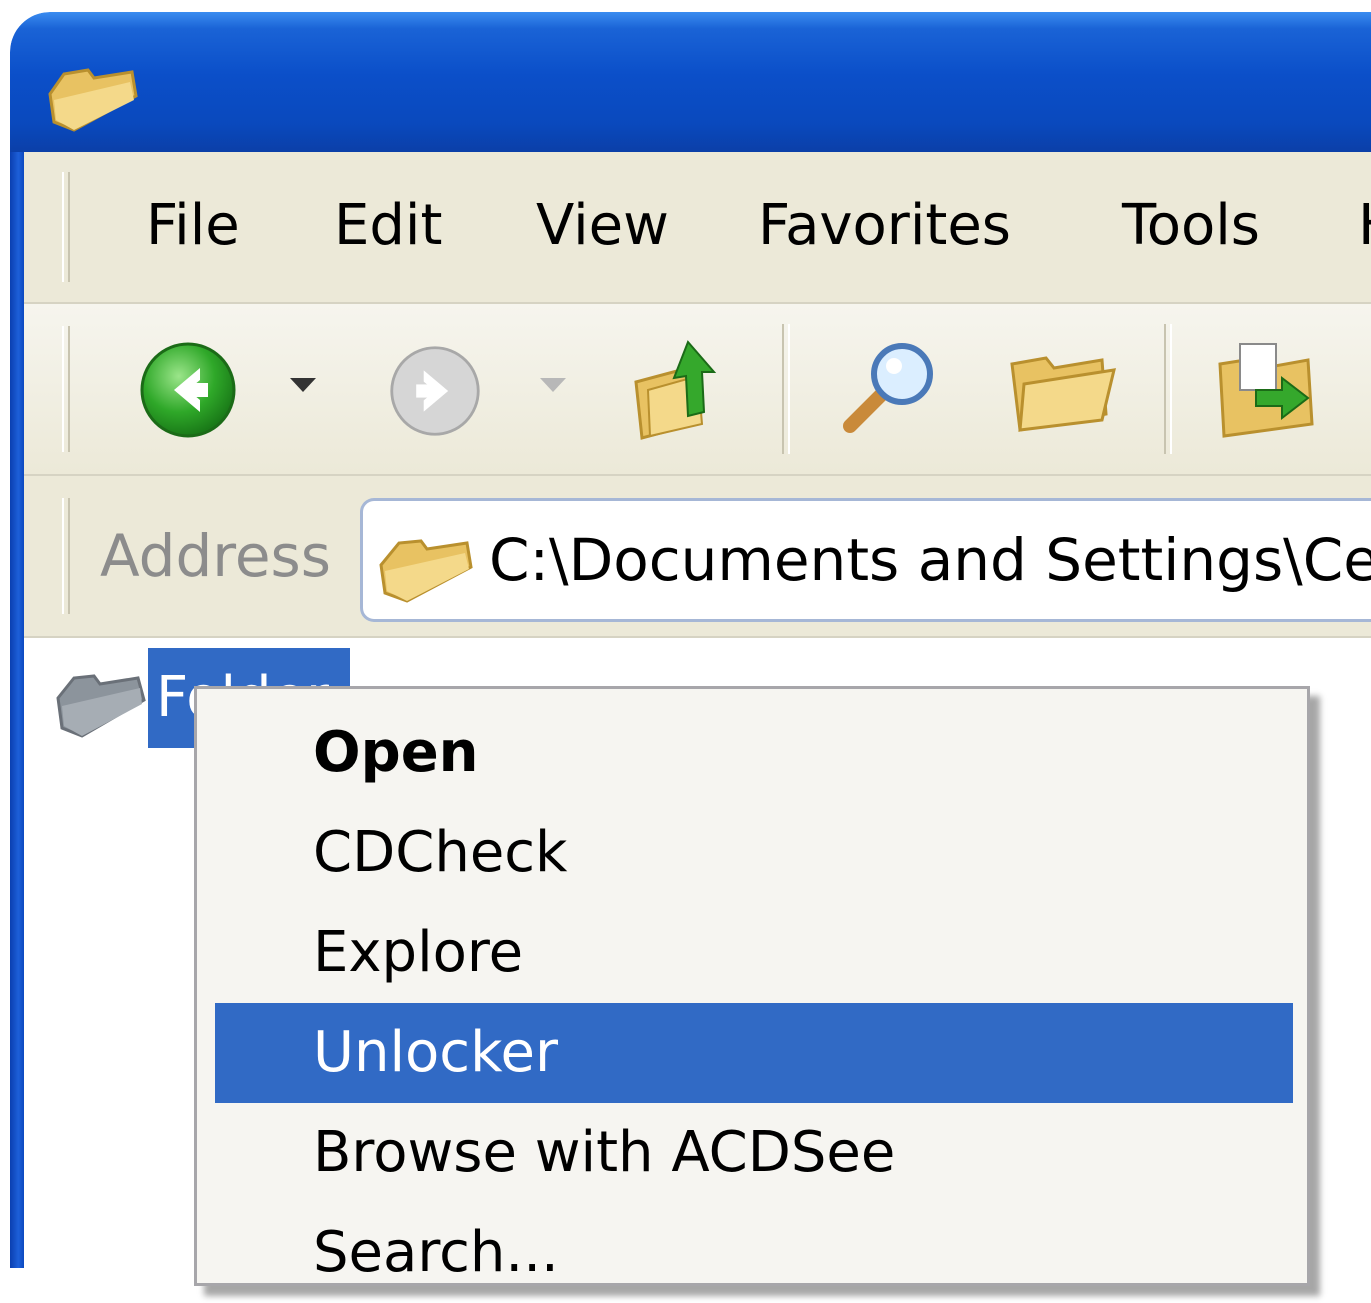 This screenshot has height=1303, width=1371. Describe the element at coordinates (678, 388) in the screenshot. I see `up-folder-icon` at that location.